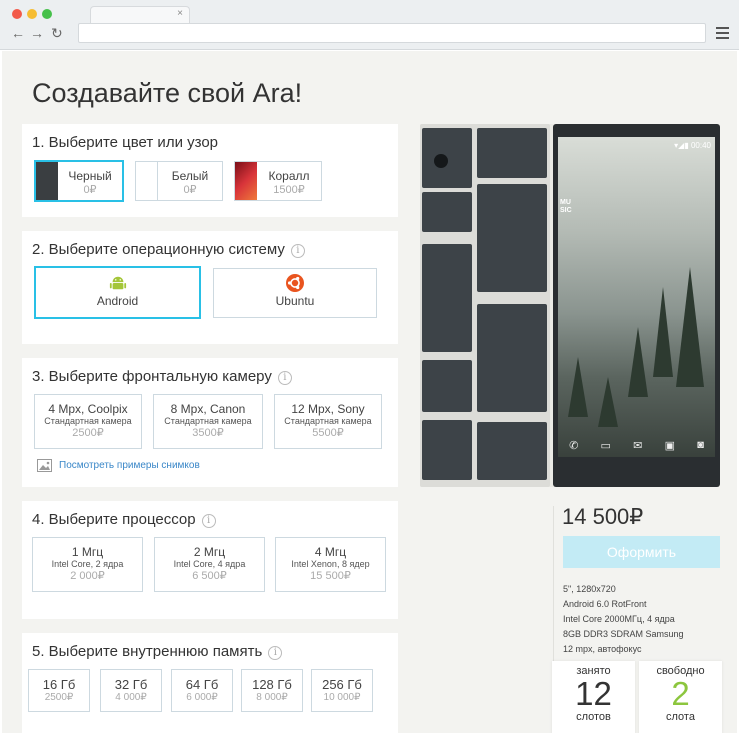  I want to click on spec-item: 5", 1280x720, so click(589, 589).